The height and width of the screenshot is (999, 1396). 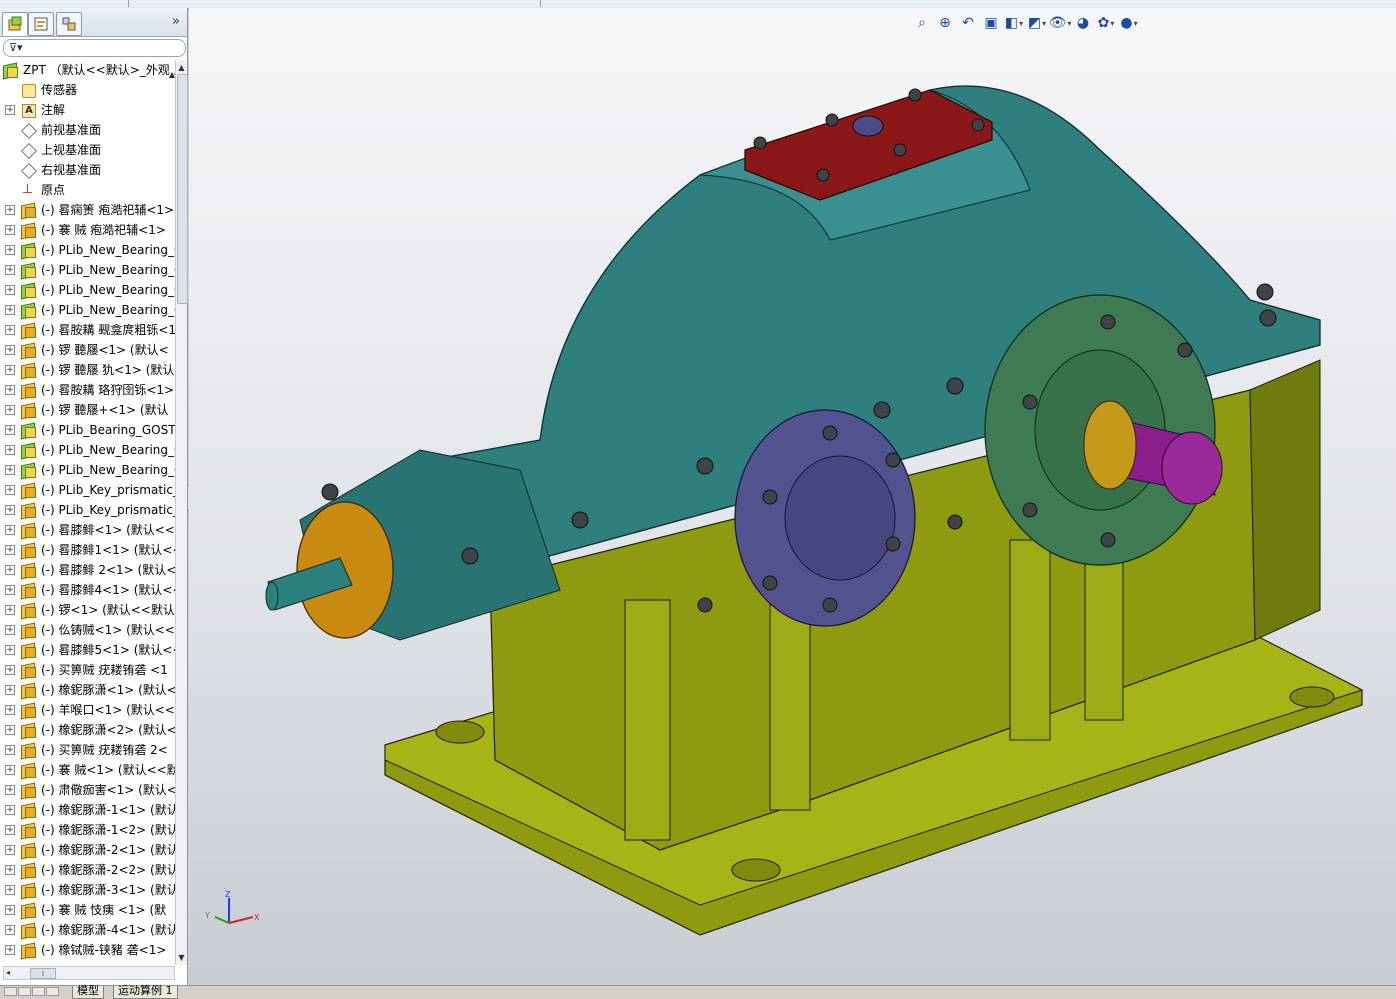 What do you see at coordinates (87, 710) in the screenshot?
I see `tree-item: + (-) 羊喉口<1> (默认<<默` at bounding box center [87, 710].